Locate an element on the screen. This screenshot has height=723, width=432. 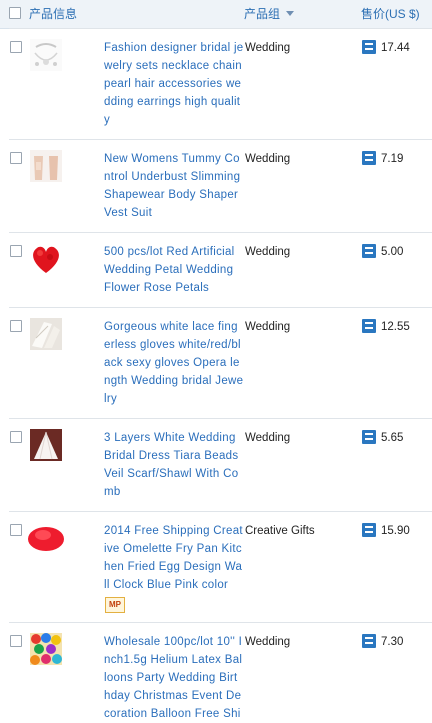
select-all-checkbox is located at coordinates (15, 13).